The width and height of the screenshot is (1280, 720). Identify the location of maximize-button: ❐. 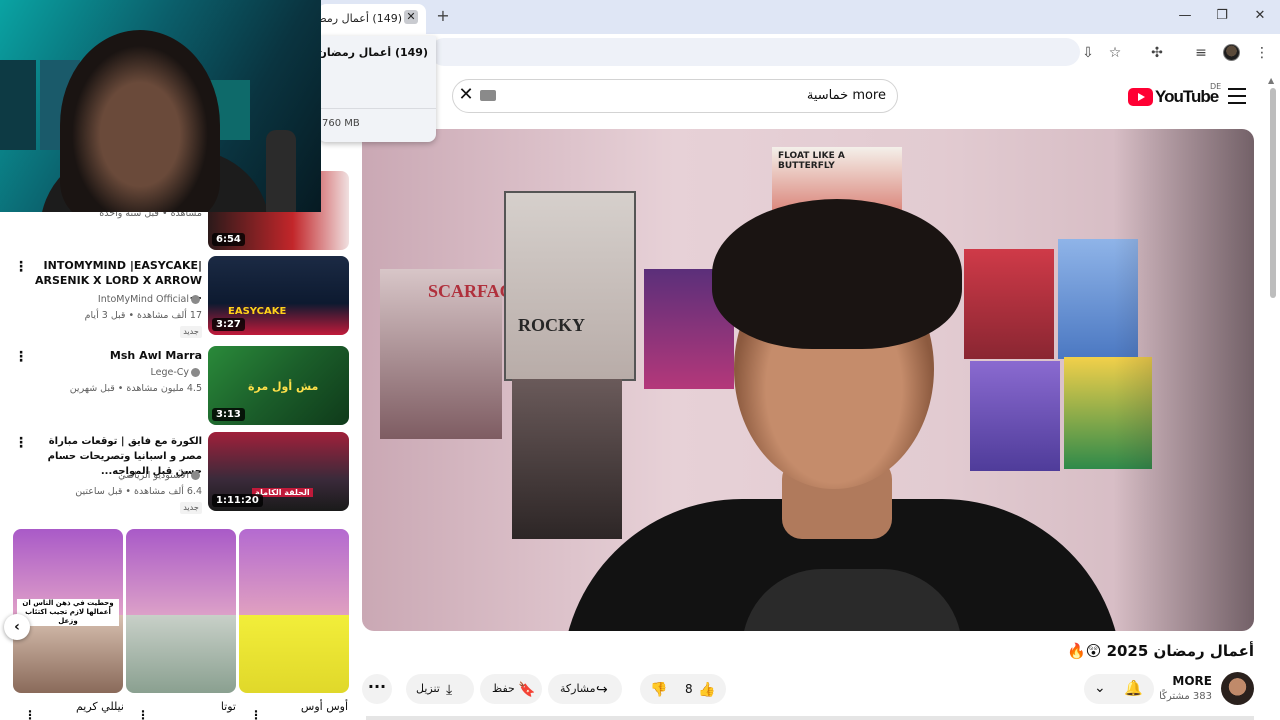
(1222, 16).